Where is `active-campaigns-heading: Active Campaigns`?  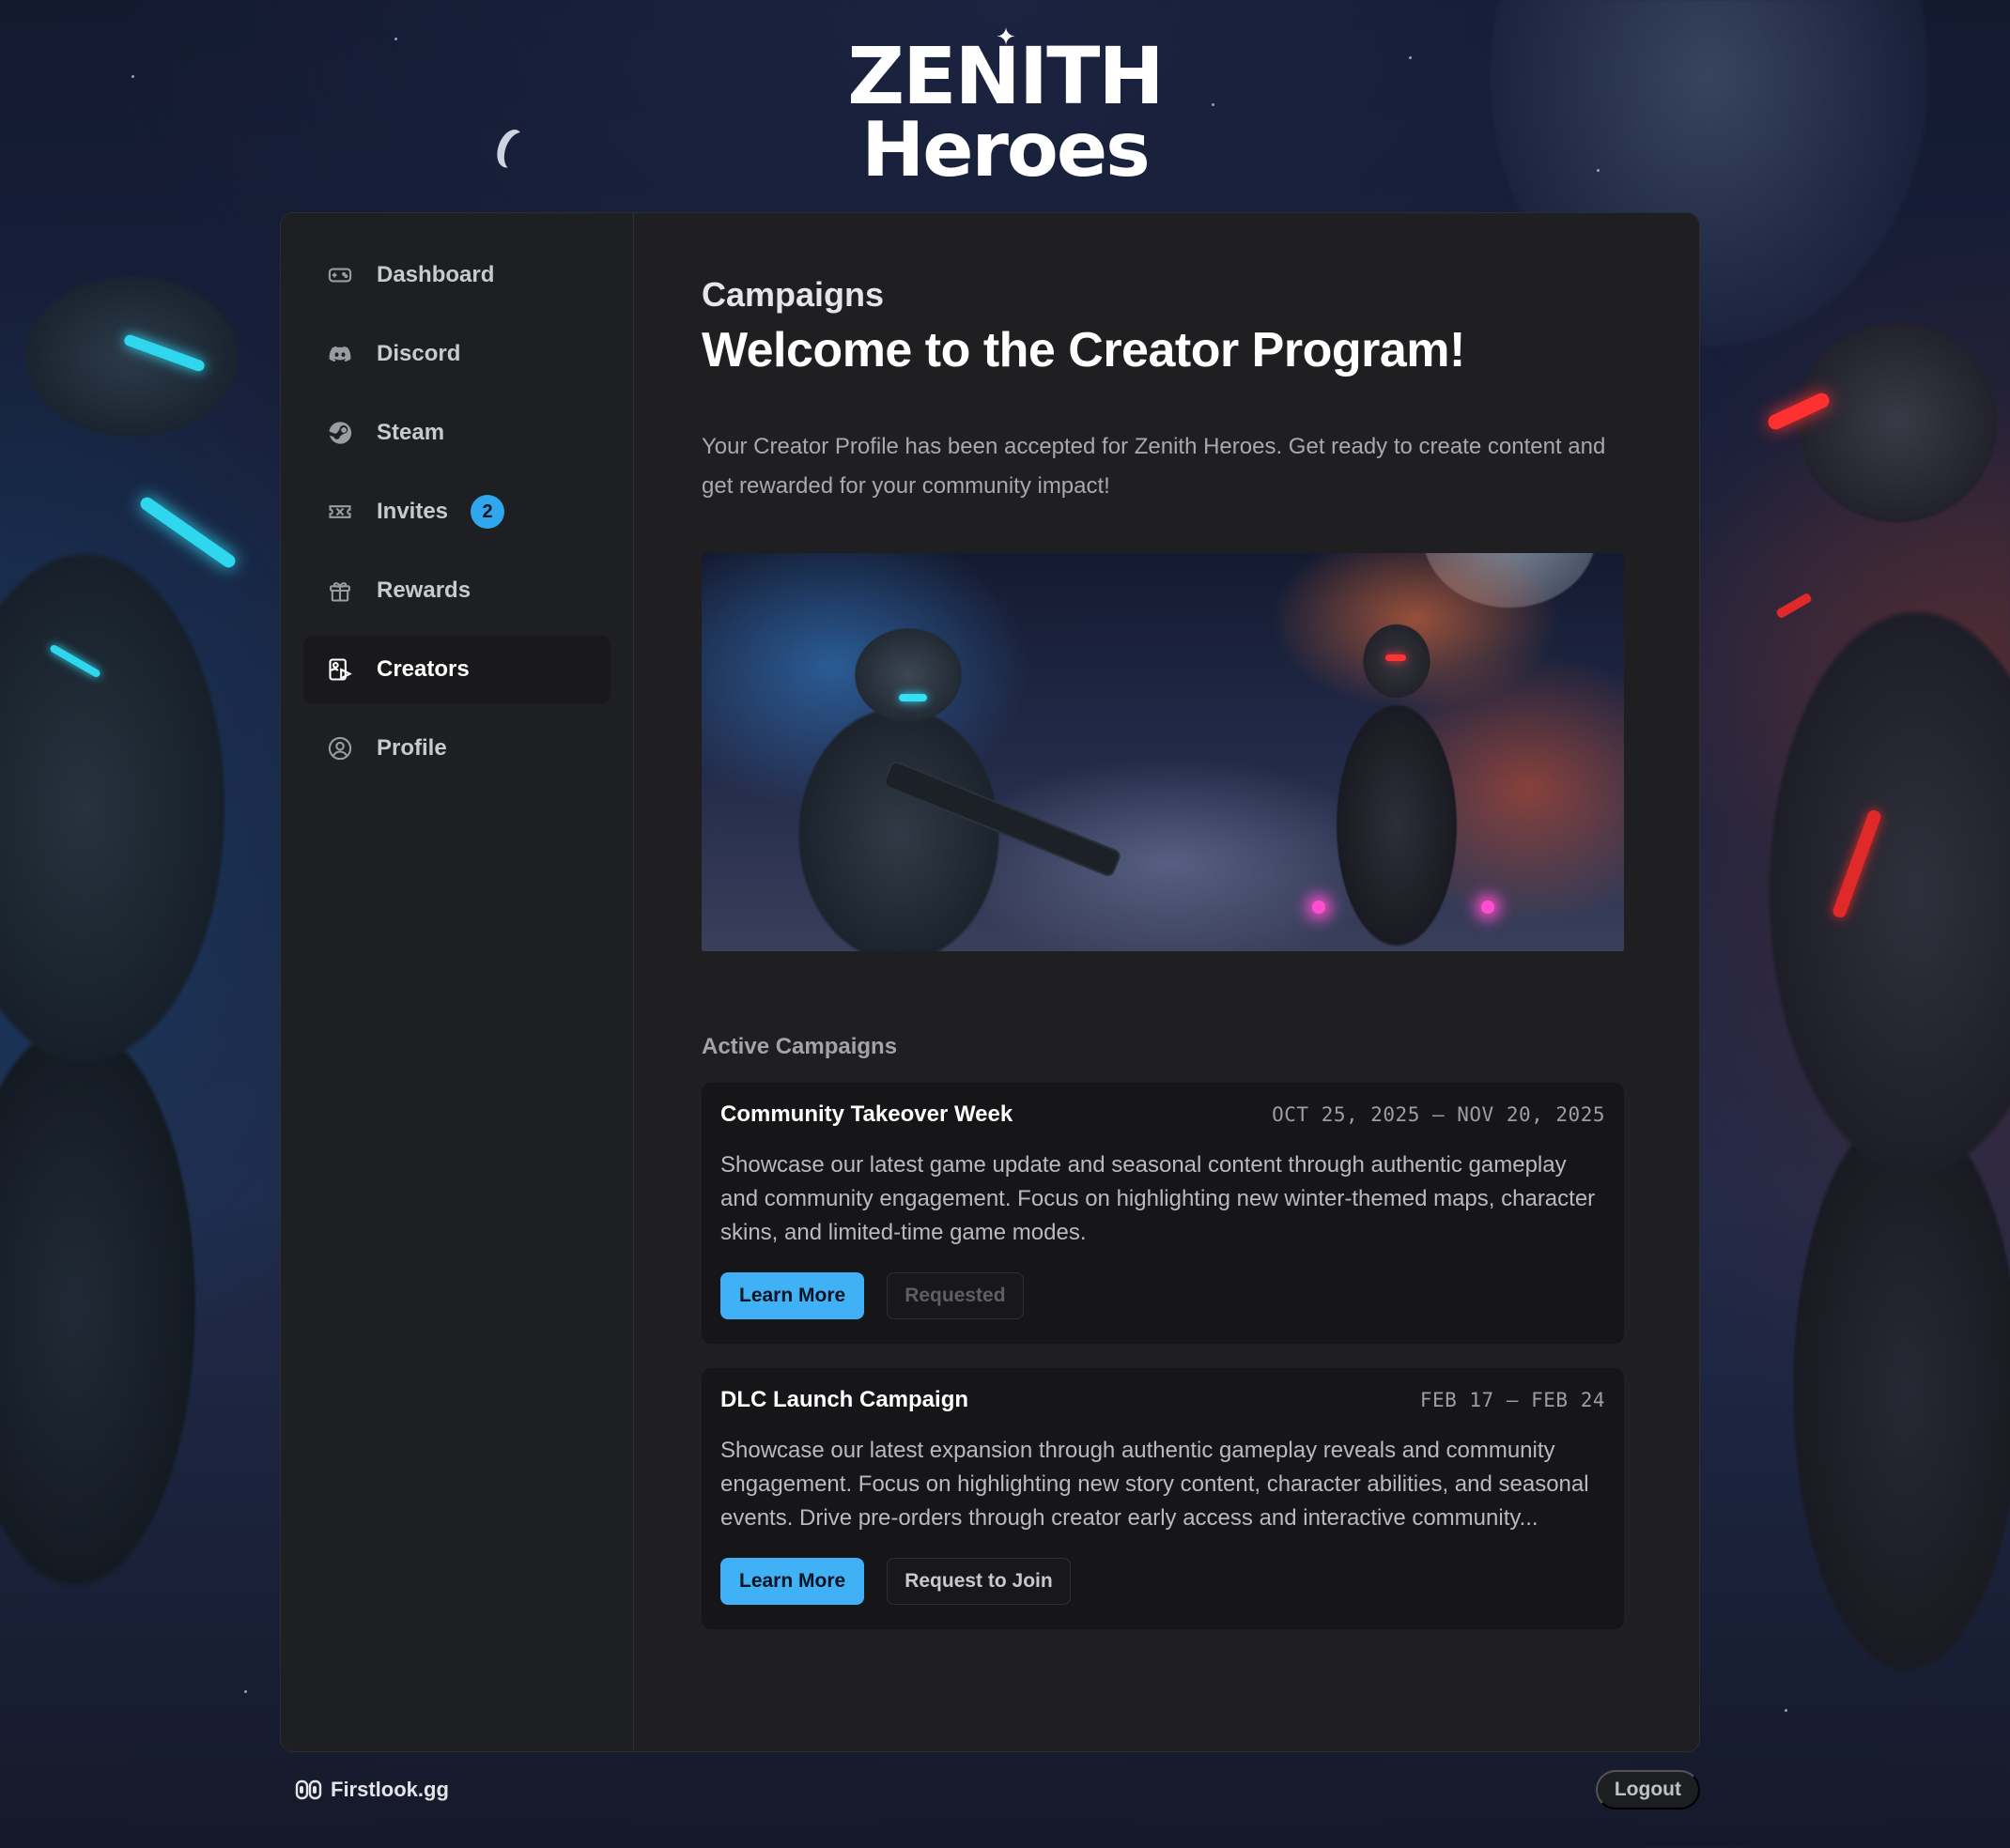 active-campaigns-heading: Active Campaigns is located at coordinates (800, 1046).